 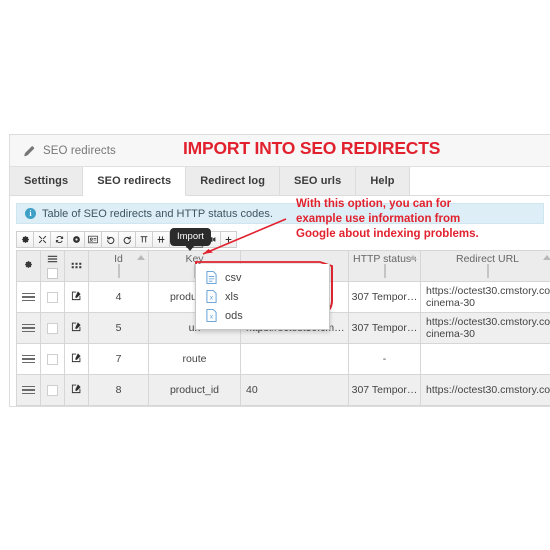 I want to click on cell-id: 8, so click(x=118, y=390).